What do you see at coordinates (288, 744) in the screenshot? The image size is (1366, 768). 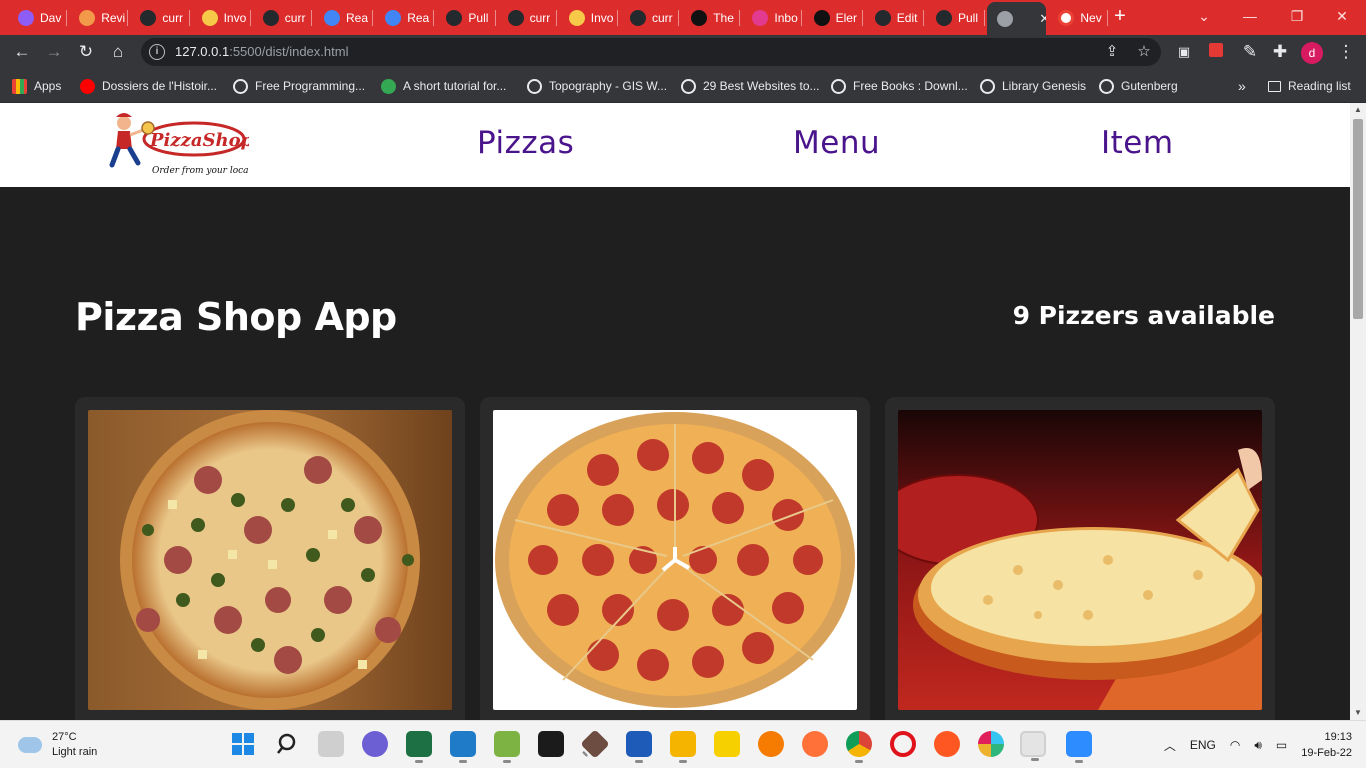 I see `search-icon` at bounding box center [288, 744].